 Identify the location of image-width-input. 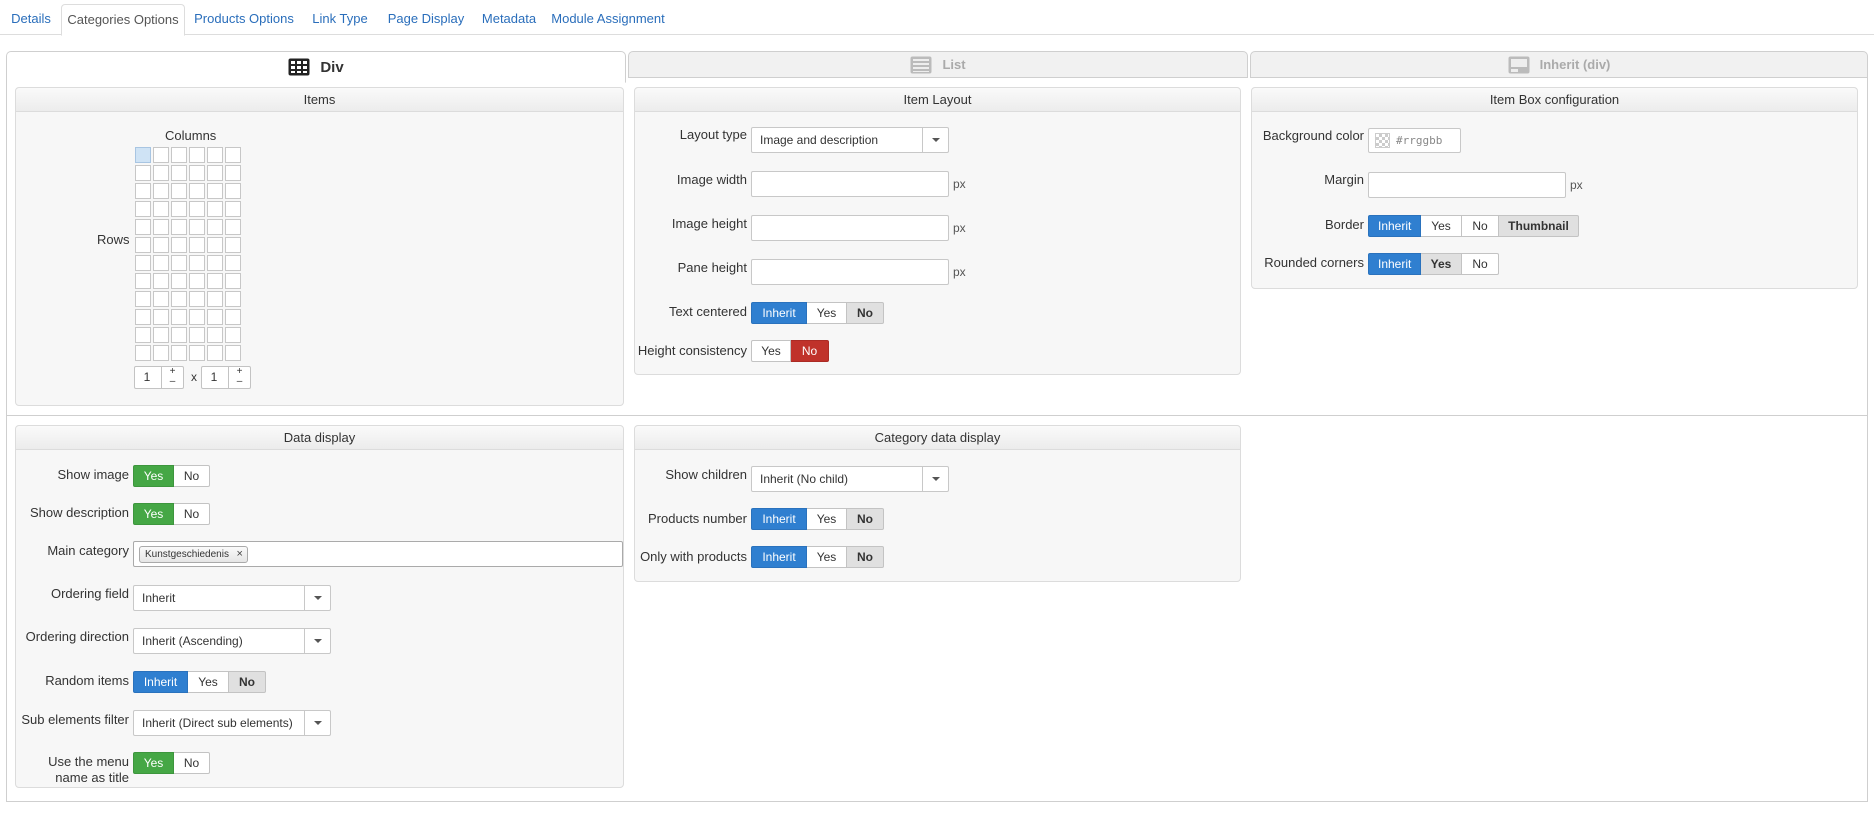
(850, 184).